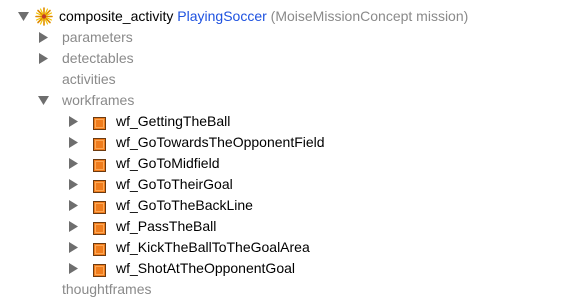 The image size is (573, 307). Describe the element at coordinates (286, 163) in the screenshot. I see `tree-row-workframe: wf_GoToMidfield` at that location.